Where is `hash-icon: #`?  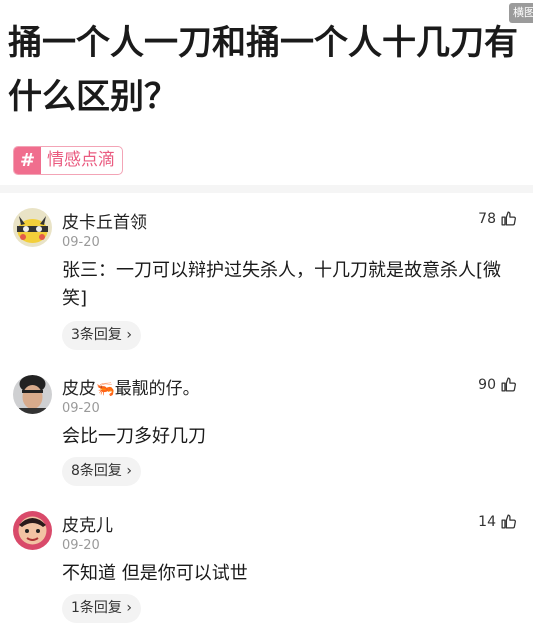
hash-icon: # is located at coordinates (27, 160).